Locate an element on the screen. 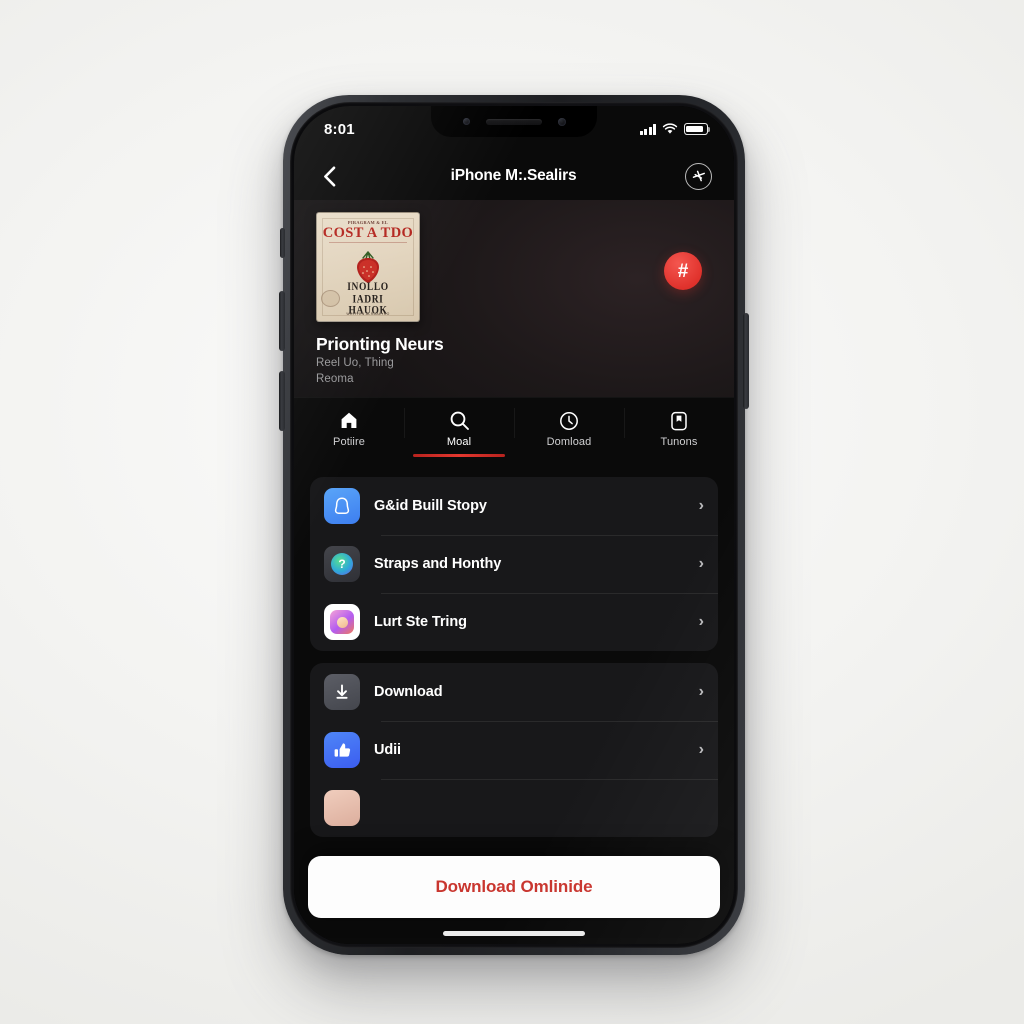 The height and width of the screenshot is (1024, 1024). photos-glyph-icon is located at coordinates (342, 622).